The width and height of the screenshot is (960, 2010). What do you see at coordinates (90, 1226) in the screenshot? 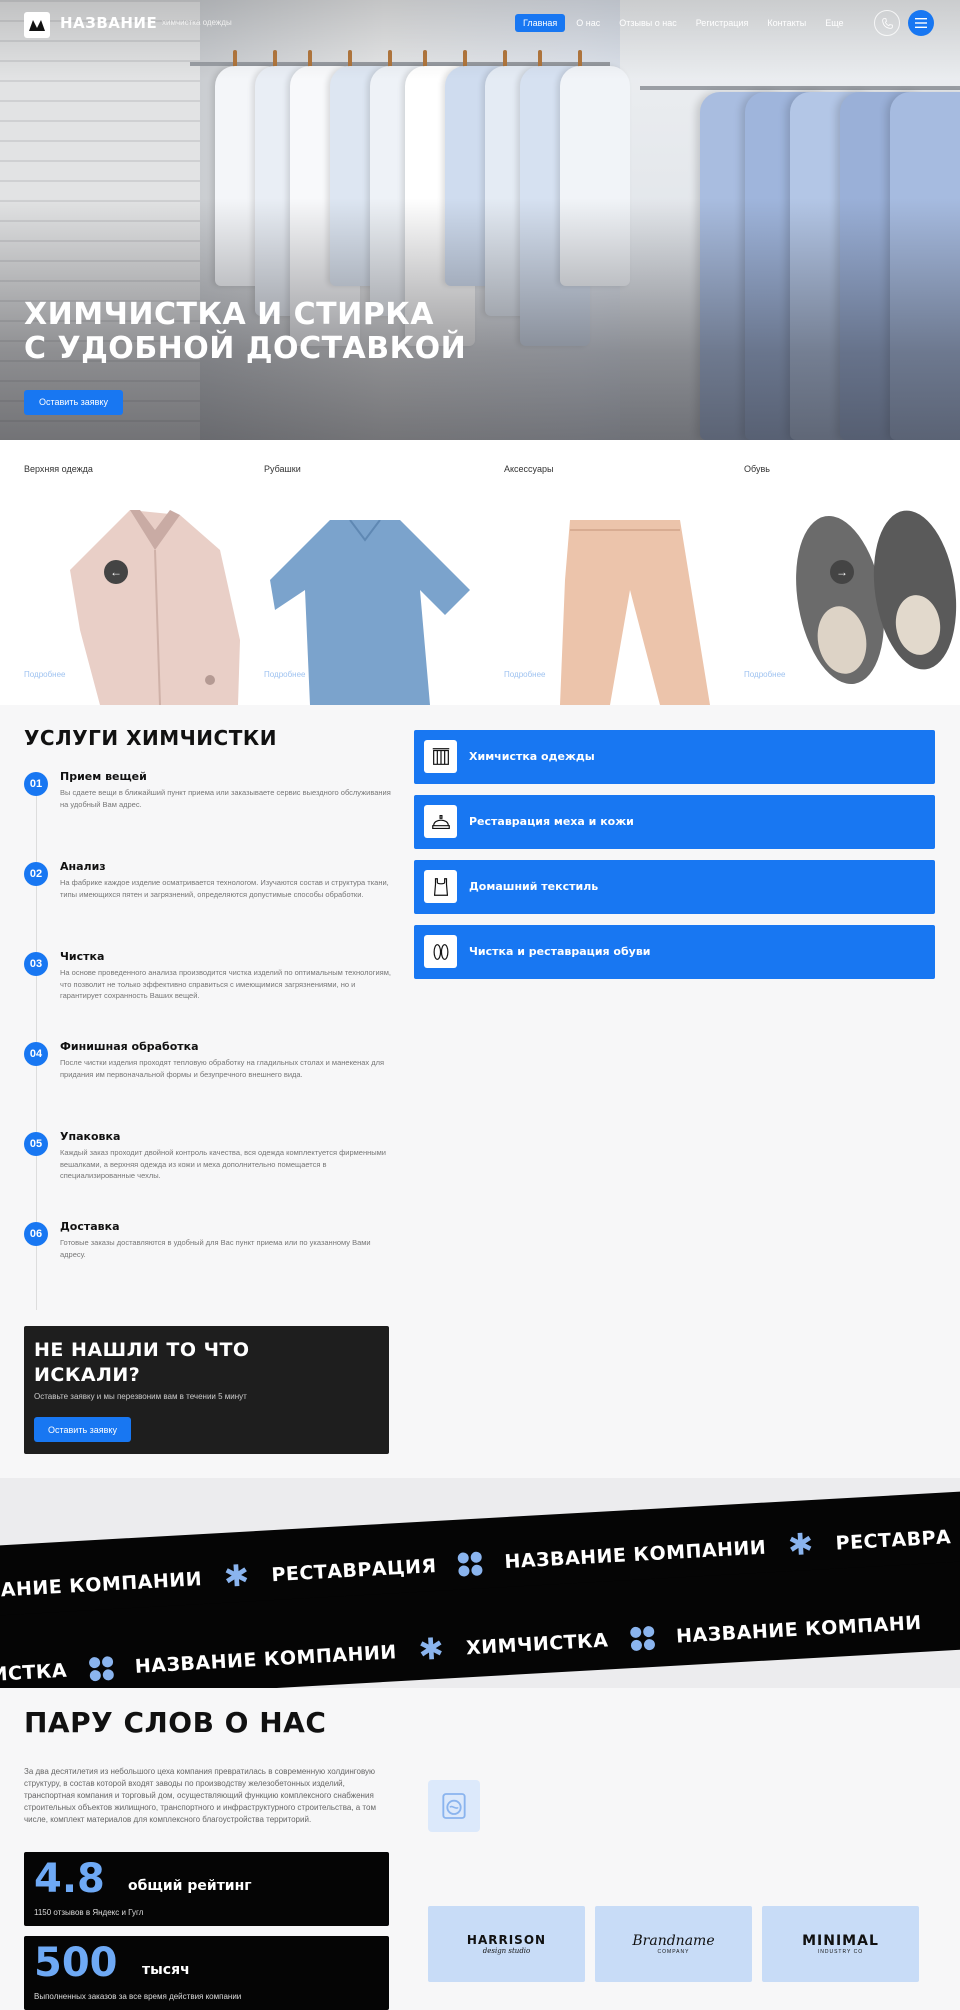
I see `step-title: Доставка` at bounding box center [90, 1226].